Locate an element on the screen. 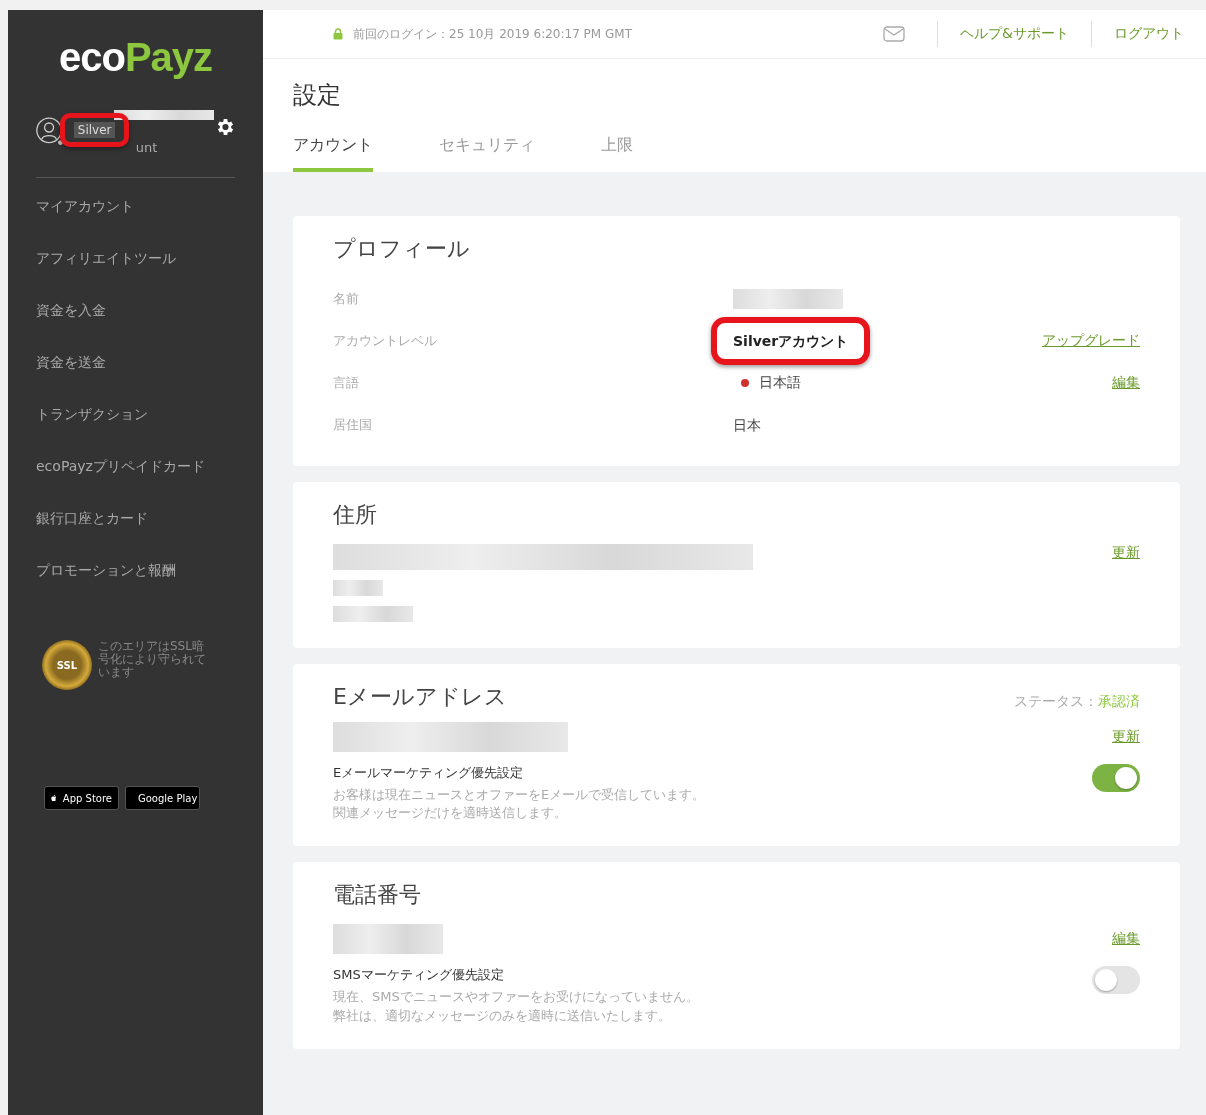  ssl-note: このエリアはSSL暗号化により守られています is located at coordinates (152, 660).